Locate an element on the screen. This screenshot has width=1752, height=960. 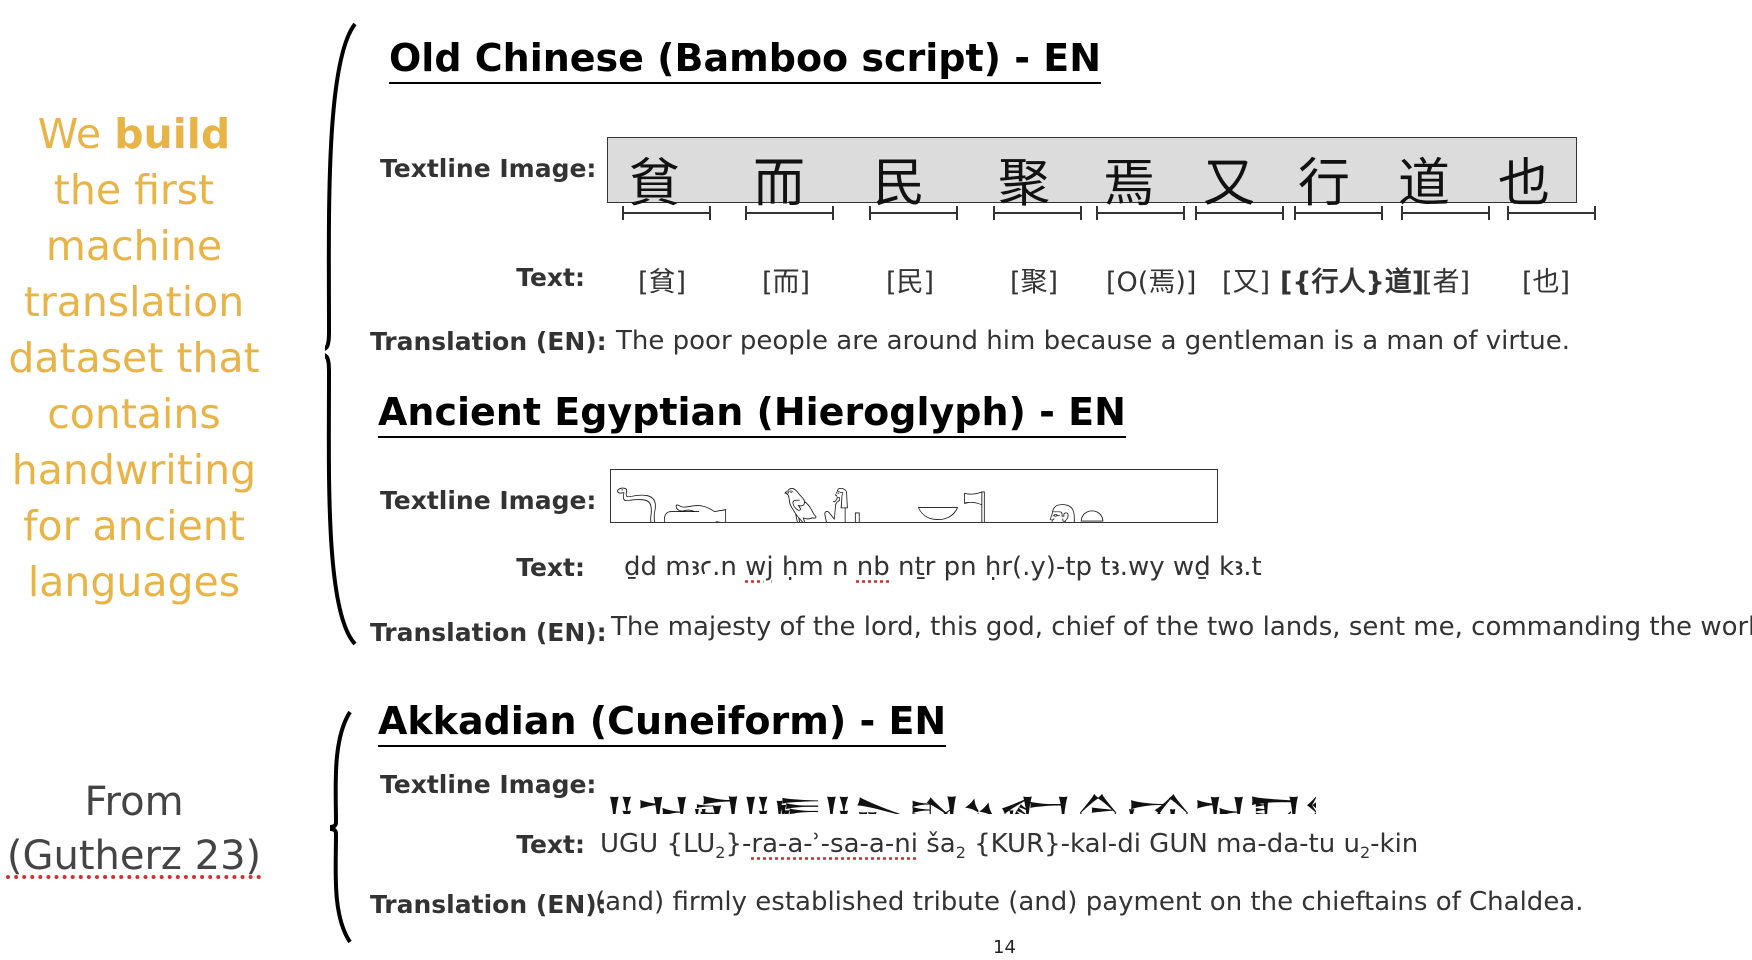
cuneiform-sequence: 𒀀𒈠𒊏𒀀𒊓𒀀𒉌𒊭𒆳𒅗𒁲𒄘𒈠𒁕𒌅𒆤 is located at coordinates (961, 802).